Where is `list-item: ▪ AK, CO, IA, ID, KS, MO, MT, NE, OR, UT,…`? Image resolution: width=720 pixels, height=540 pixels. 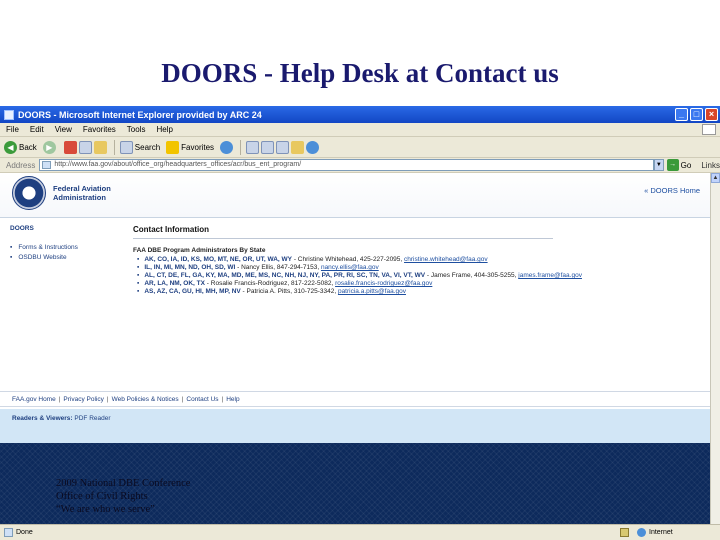
list-item: ▪ AK, CO, IA, ID, KS, MO, MT, NE, OR, UT,… is located at coordinates (422, 259).